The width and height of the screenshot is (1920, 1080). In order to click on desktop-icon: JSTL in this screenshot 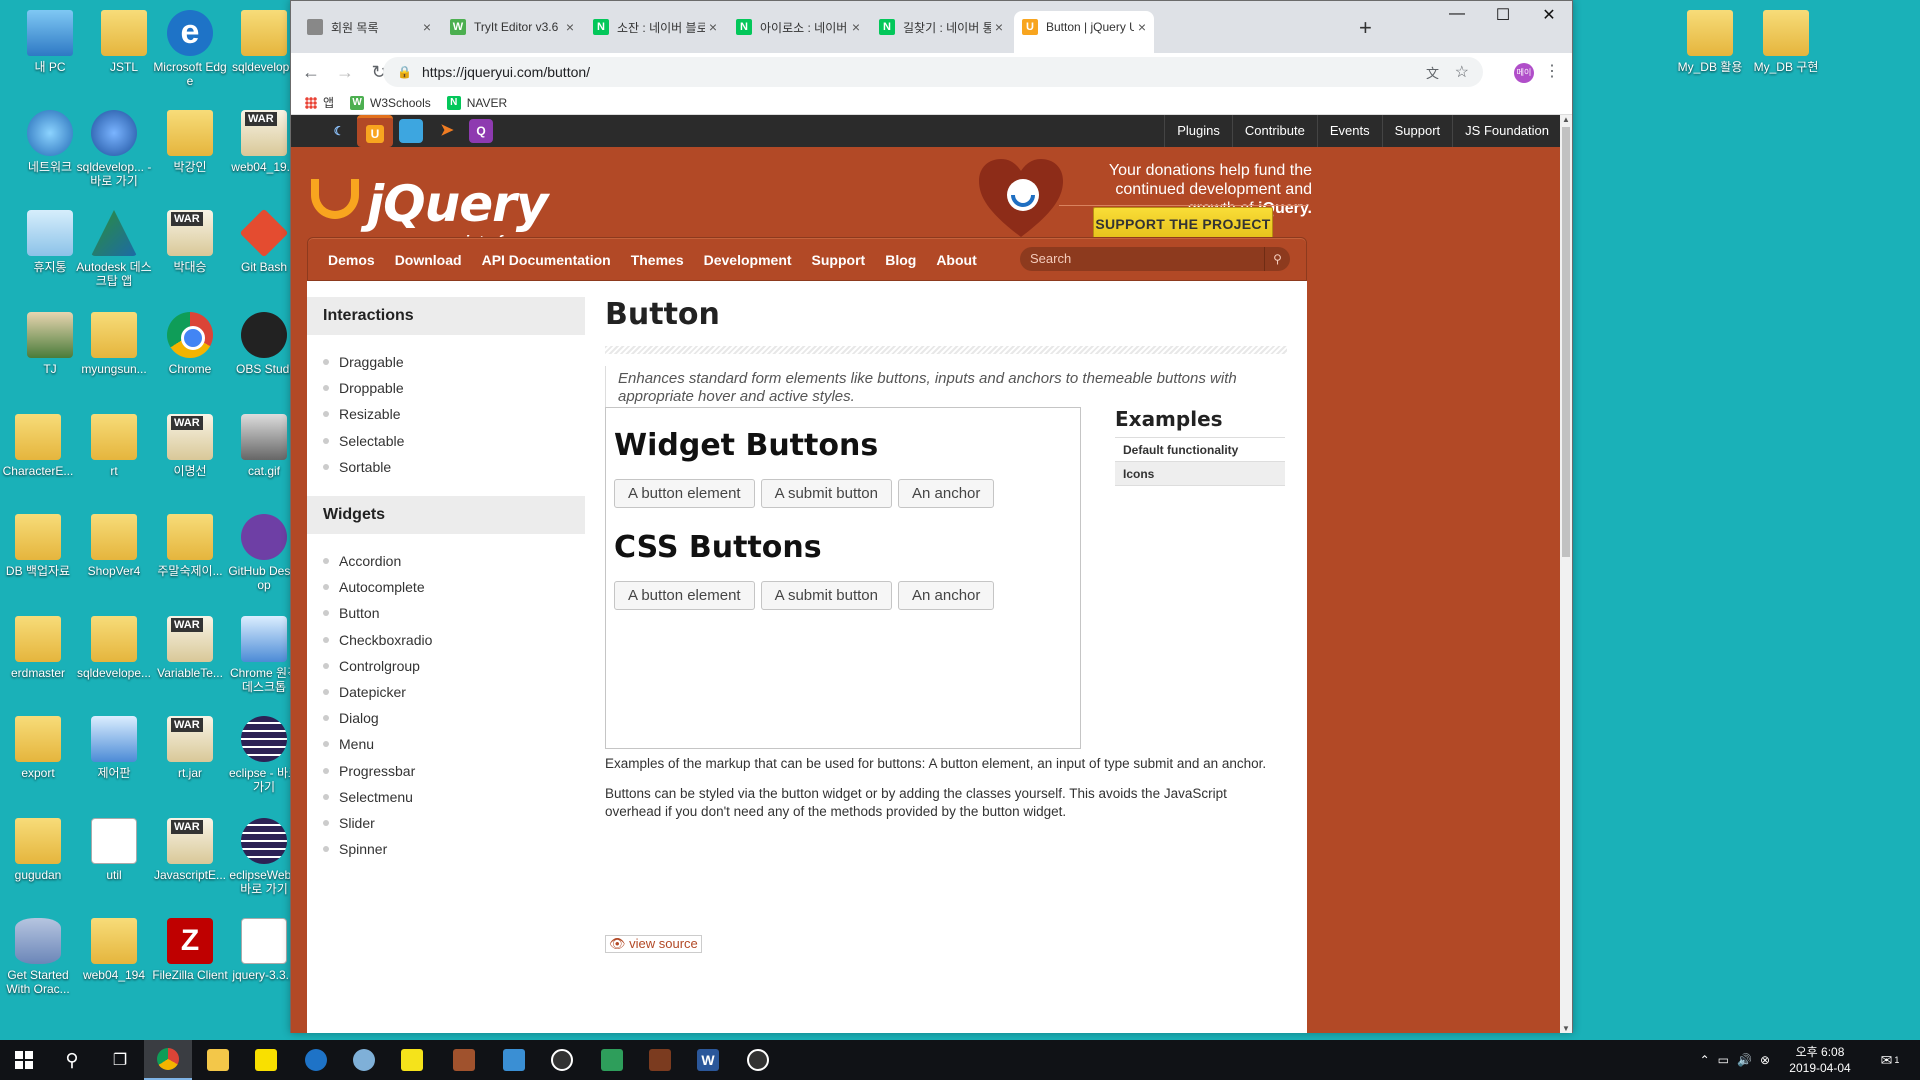, I will do `click(124, 42)`.